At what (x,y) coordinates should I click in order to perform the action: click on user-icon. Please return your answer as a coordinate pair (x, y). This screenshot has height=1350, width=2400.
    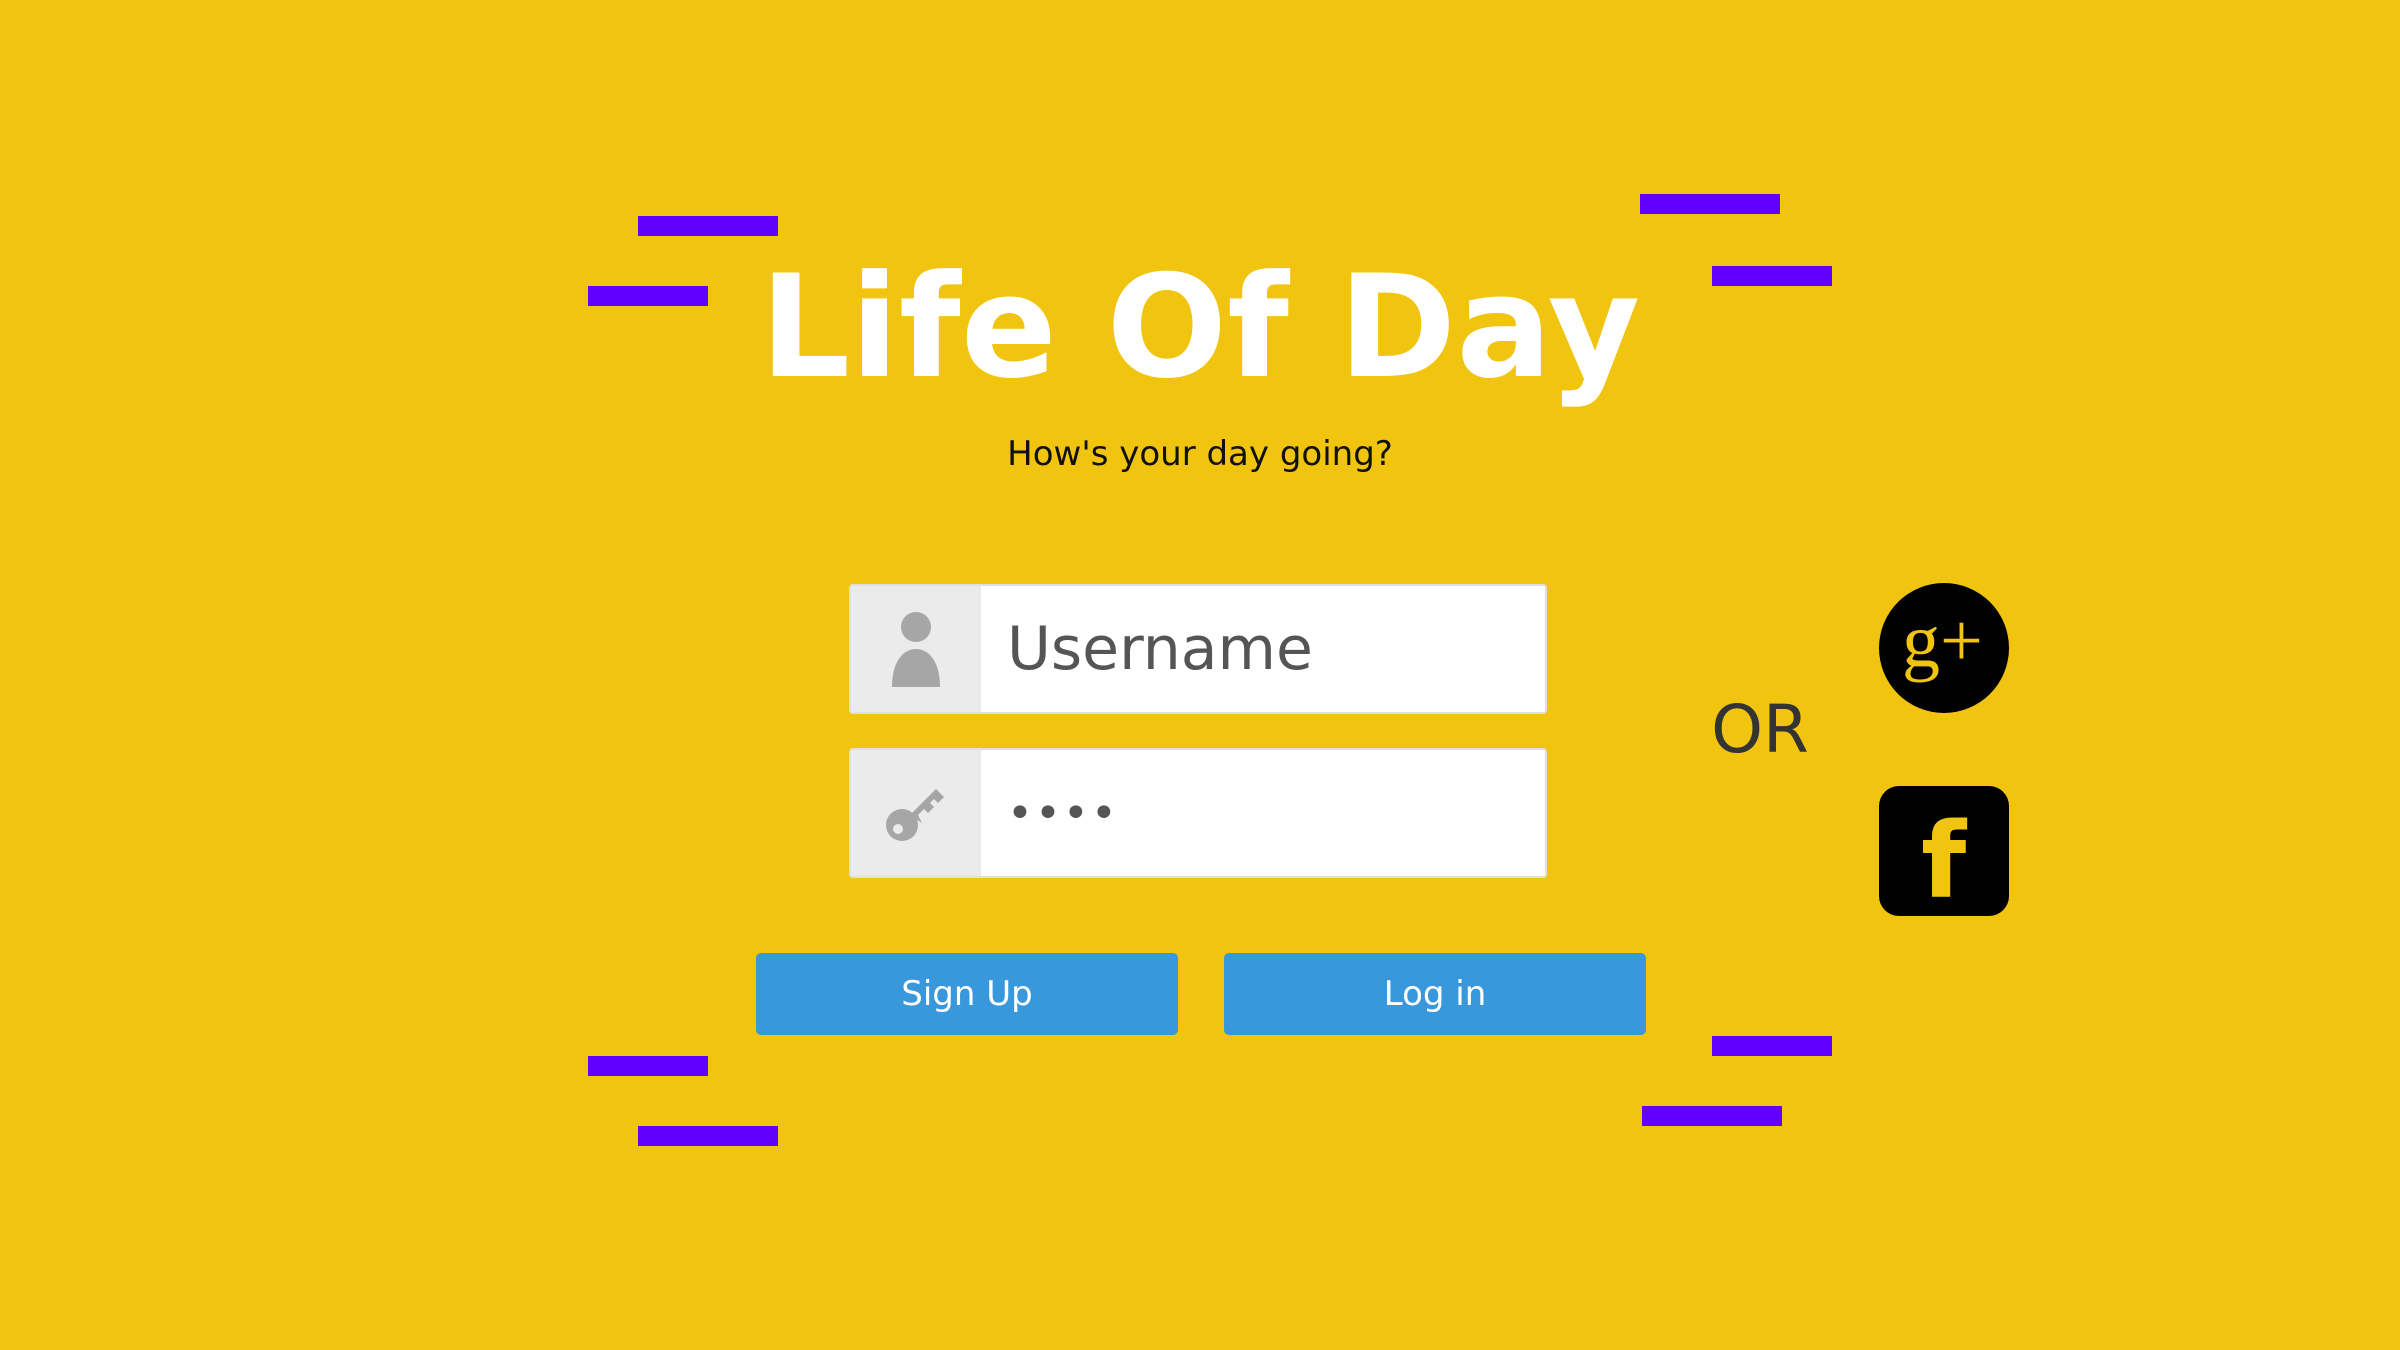
    Looking at the image, I should click on (916, 649).